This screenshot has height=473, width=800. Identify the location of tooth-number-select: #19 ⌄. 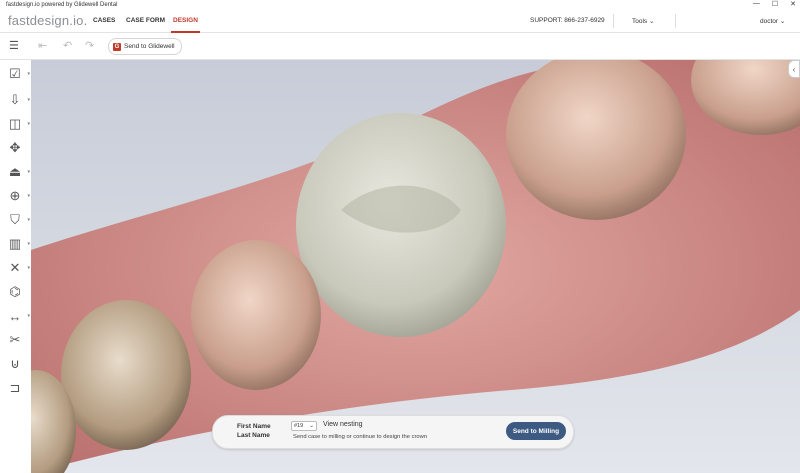
(304, 426).